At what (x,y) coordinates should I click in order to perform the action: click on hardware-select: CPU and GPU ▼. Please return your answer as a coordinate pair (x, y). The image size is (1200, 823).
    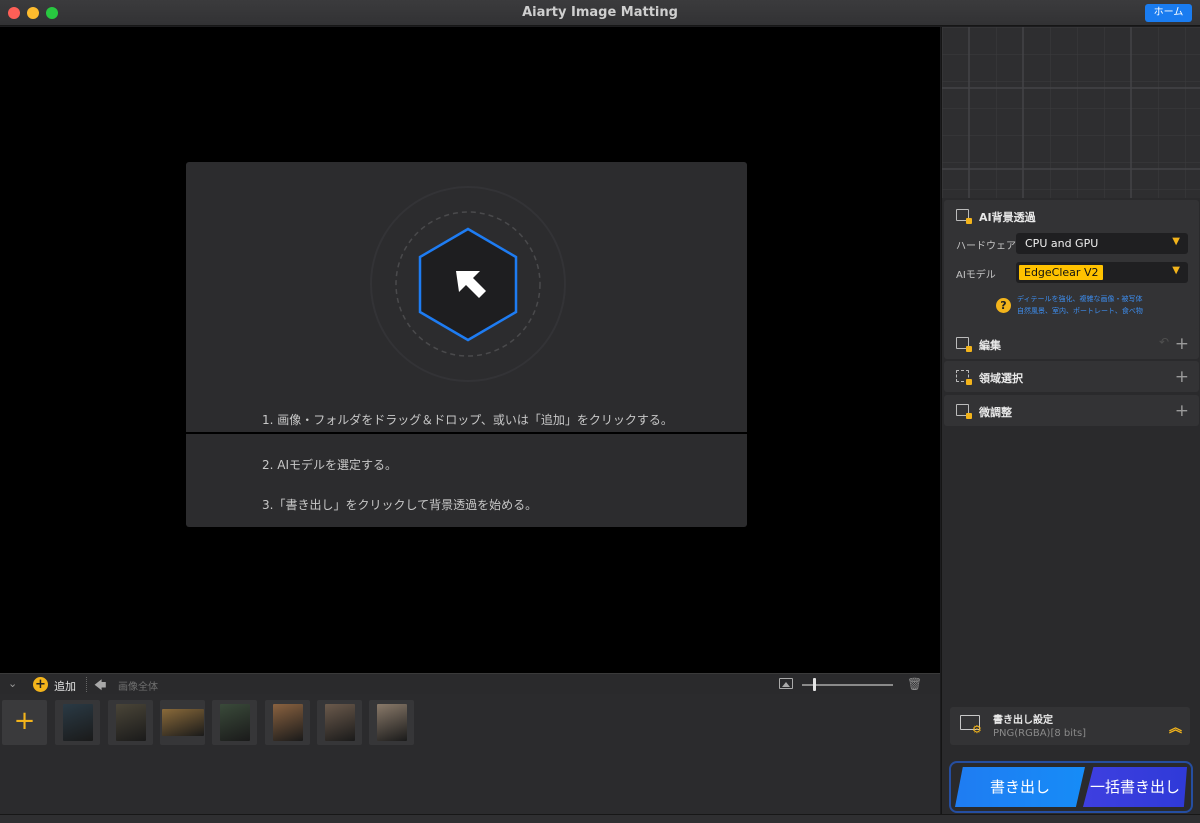
    Looking at the image, I should click on (1102, 243).